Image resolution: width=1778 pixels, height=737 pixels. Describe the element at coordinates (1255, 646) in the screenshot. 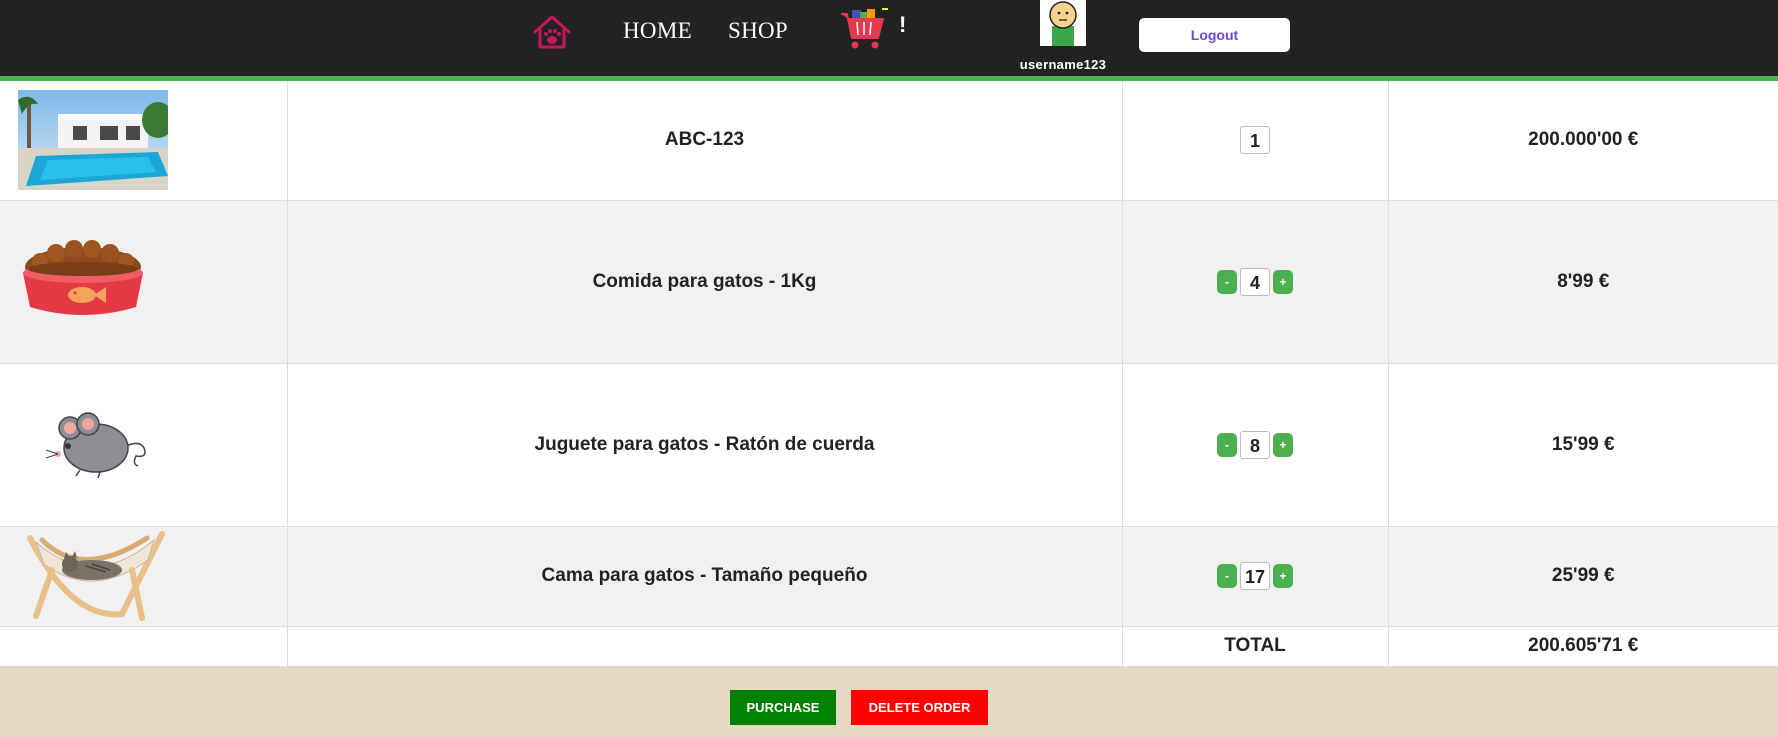

I see `total-label: TOTAL` at that location.